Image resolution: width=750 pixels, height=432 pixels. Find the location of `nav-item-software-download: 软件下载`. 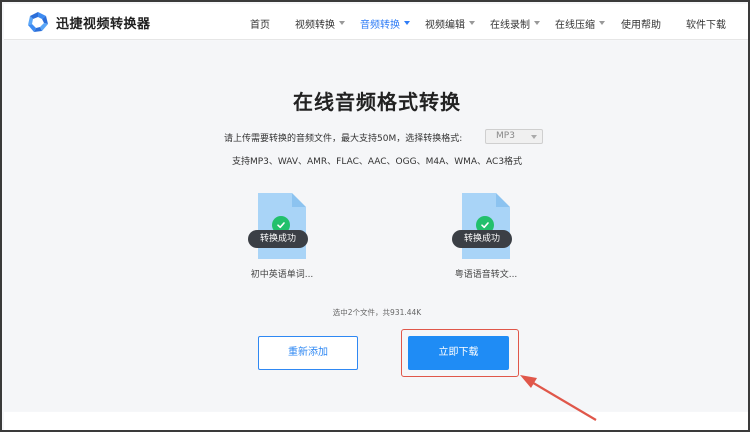

nav-item-software-download: 软件下载 is located at coordinates (706, 23).